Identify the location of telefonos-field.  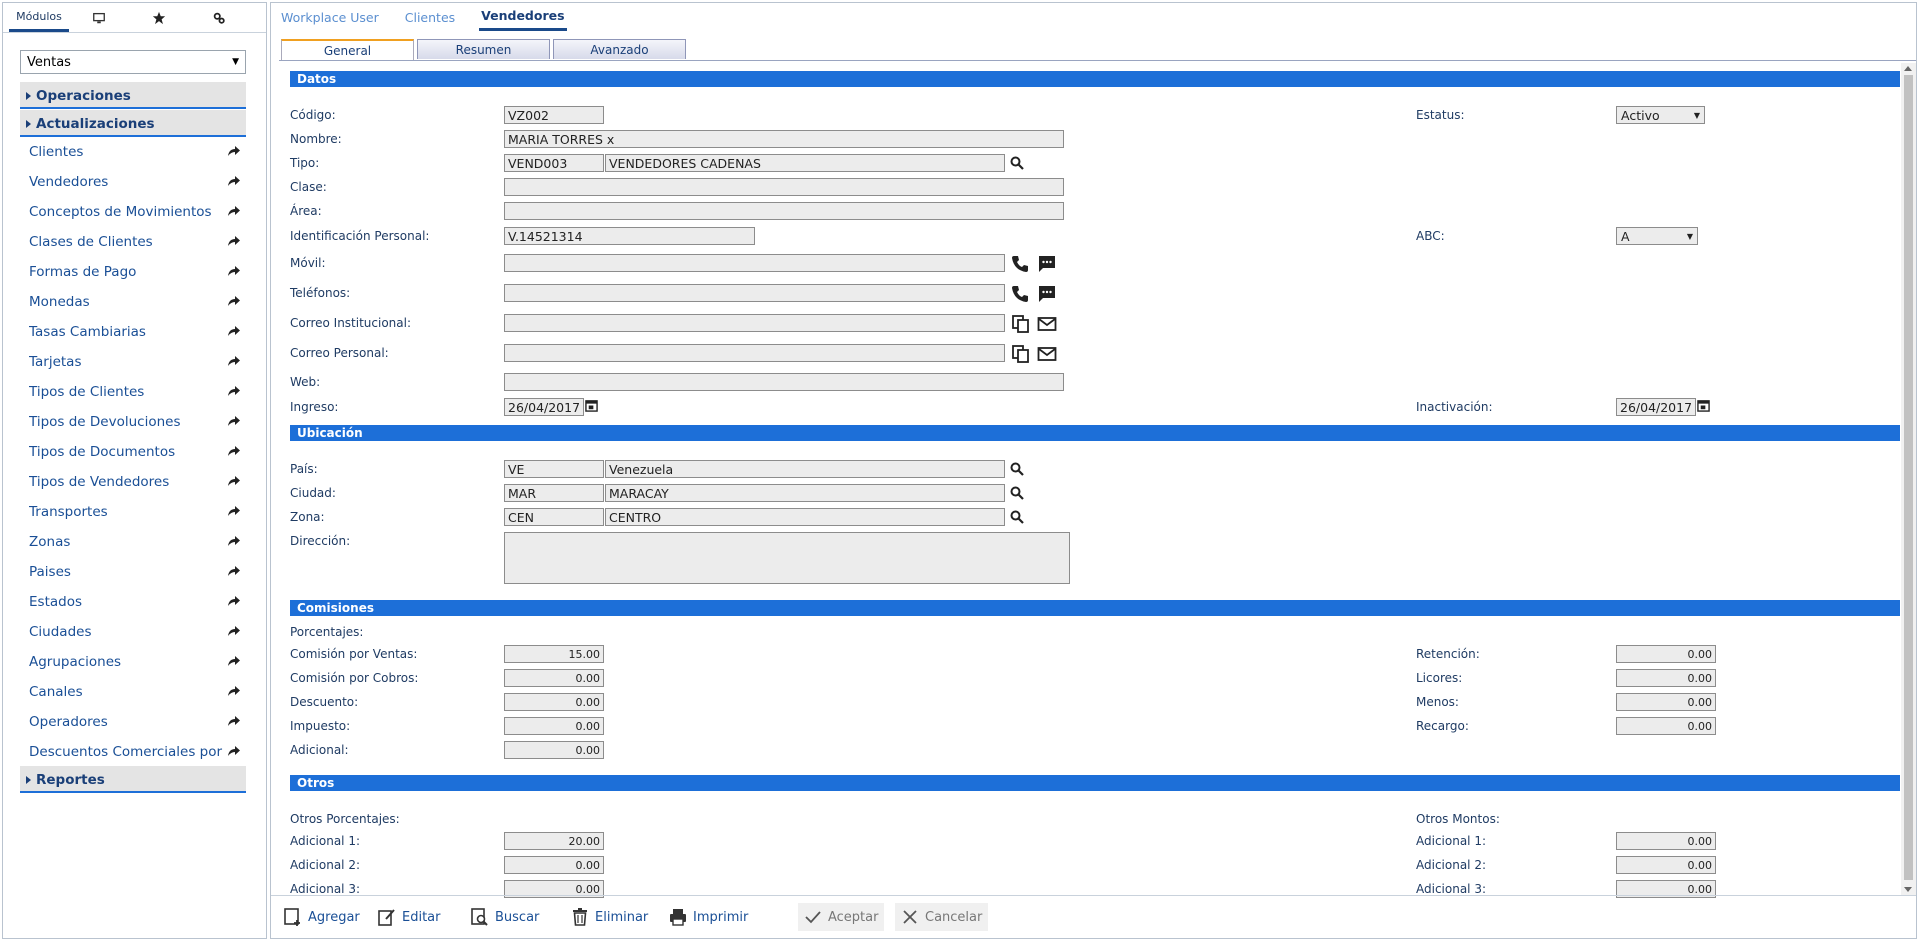
(754, 293).